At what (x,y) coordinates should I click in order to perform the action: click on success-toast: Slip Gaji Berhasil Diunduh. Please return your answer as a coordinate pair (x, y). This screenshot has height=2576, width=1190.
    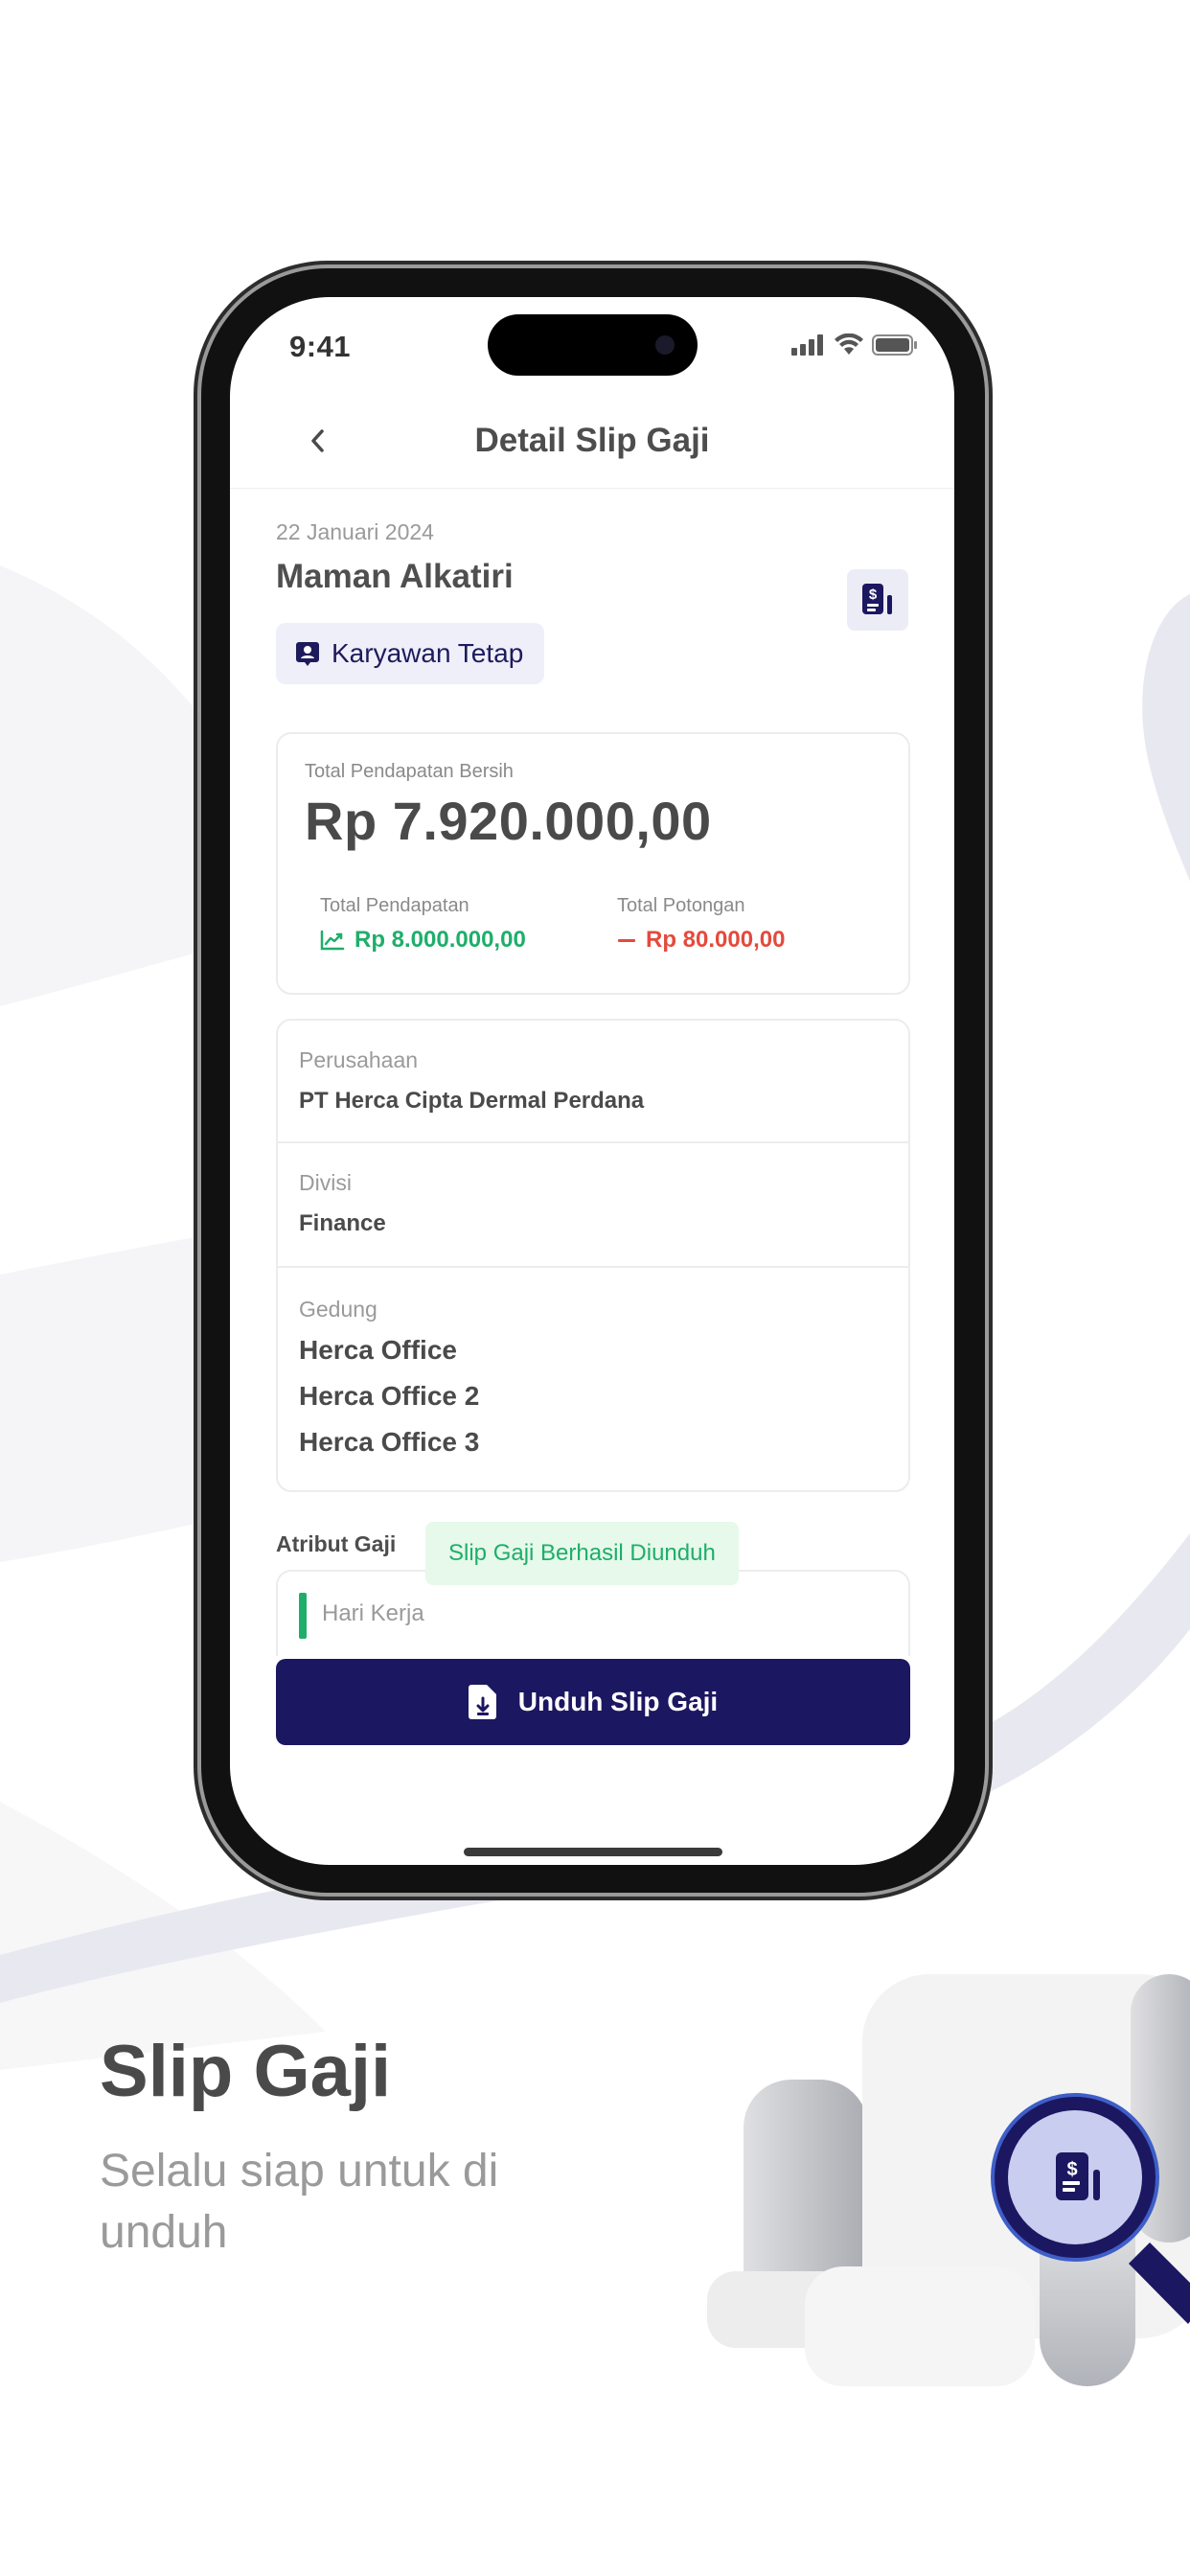
    Looking at the image, I should click on (582, 1553).